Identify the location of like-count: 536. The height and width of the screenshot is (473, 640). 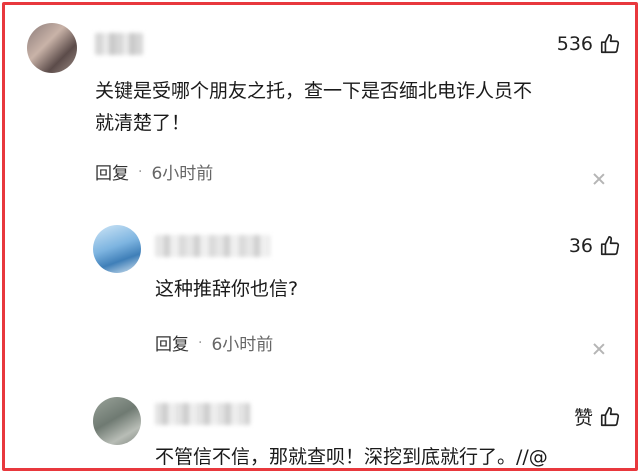
(574, 44).